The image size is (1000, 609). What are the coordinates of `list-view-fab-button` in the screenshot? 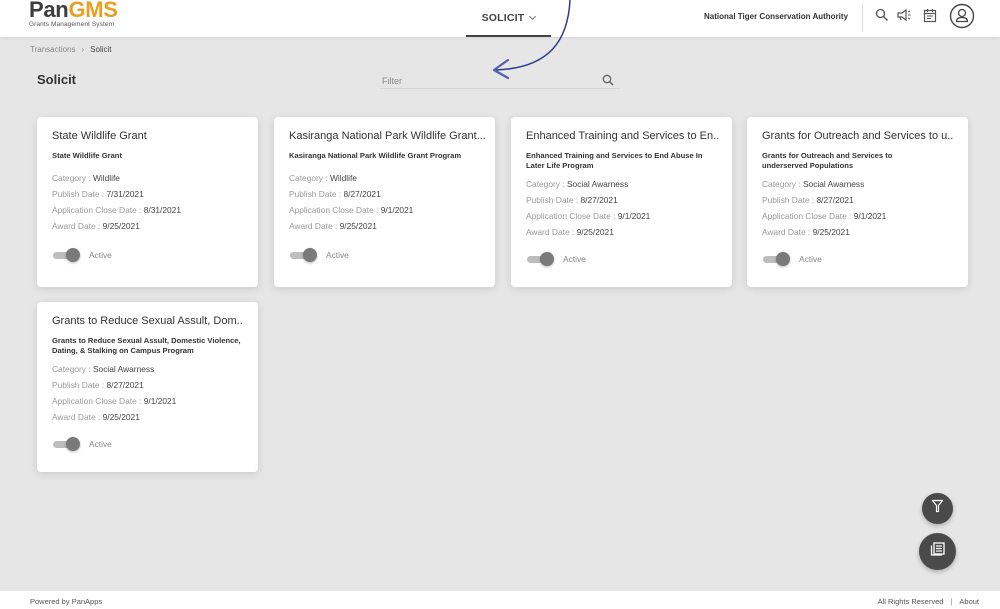 It's located at (937, 551).